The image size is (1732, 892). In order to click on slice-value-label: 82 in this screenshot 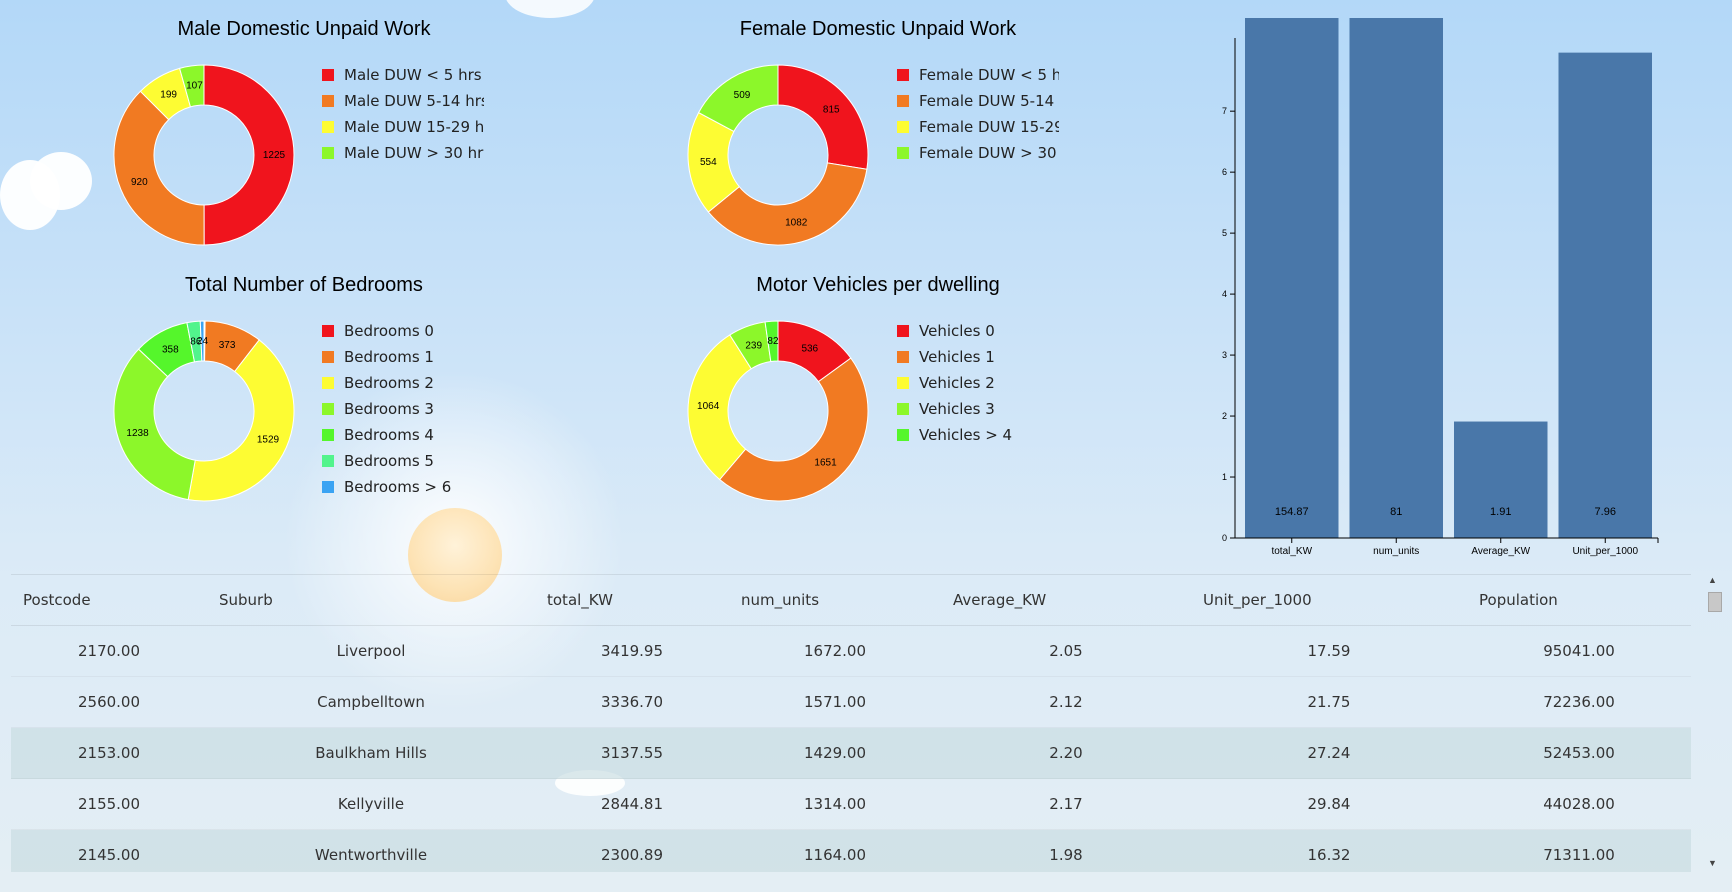, I will do `click(773, 341)`.